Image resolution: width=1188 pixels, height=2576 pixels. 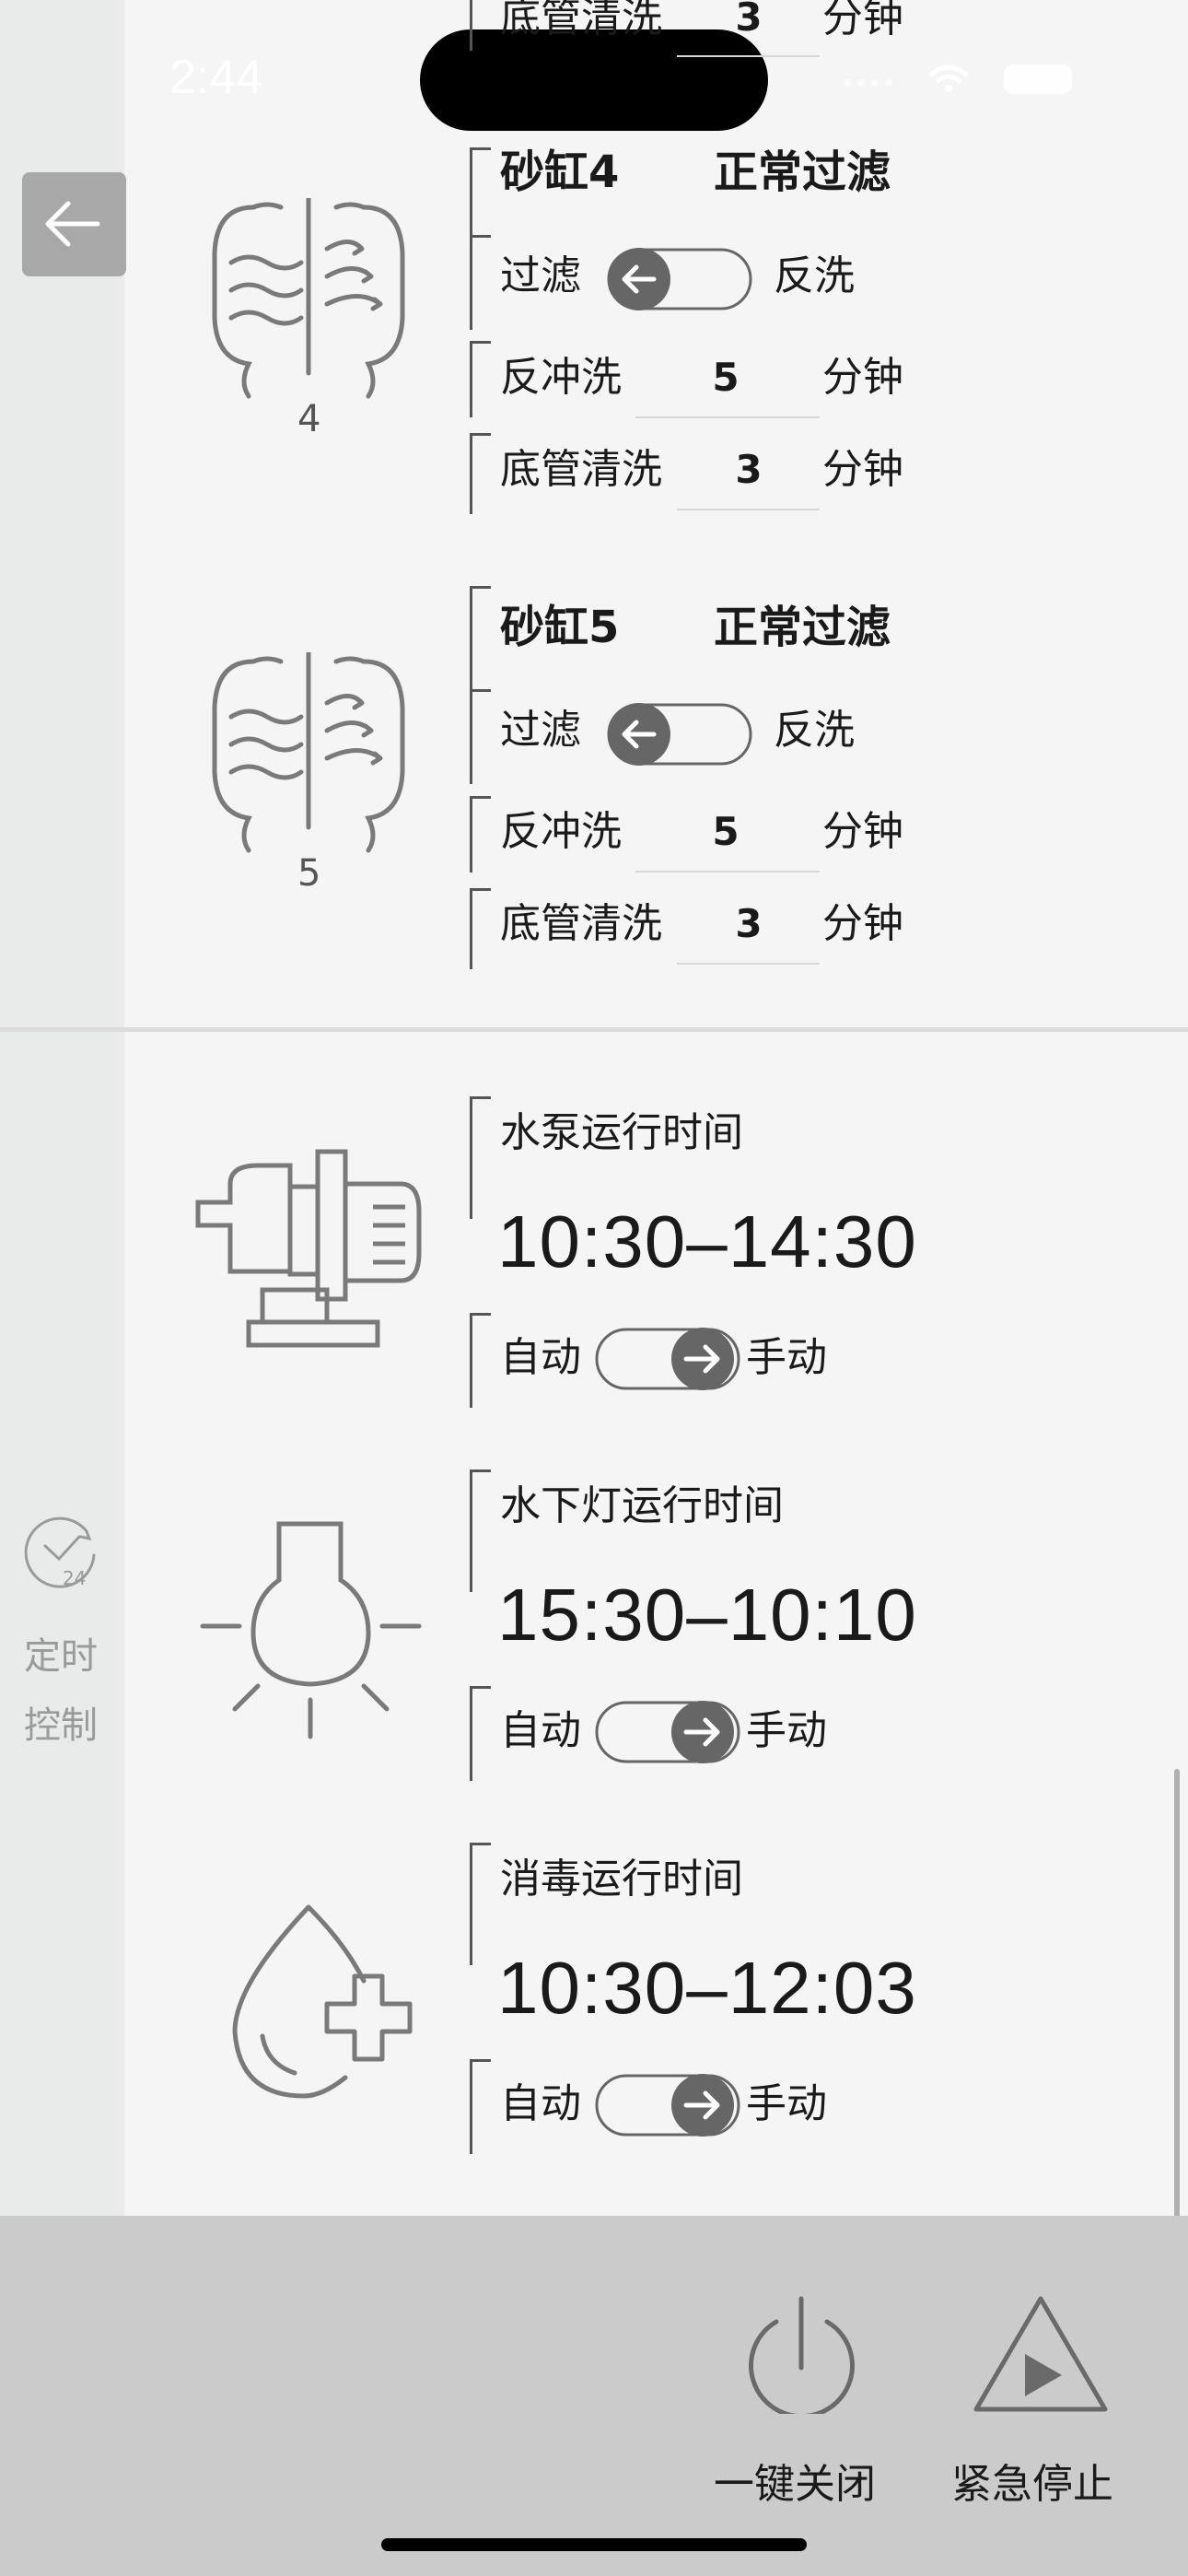 I want to click on tank-title: 砂缸5, so click(x=560, y=627).